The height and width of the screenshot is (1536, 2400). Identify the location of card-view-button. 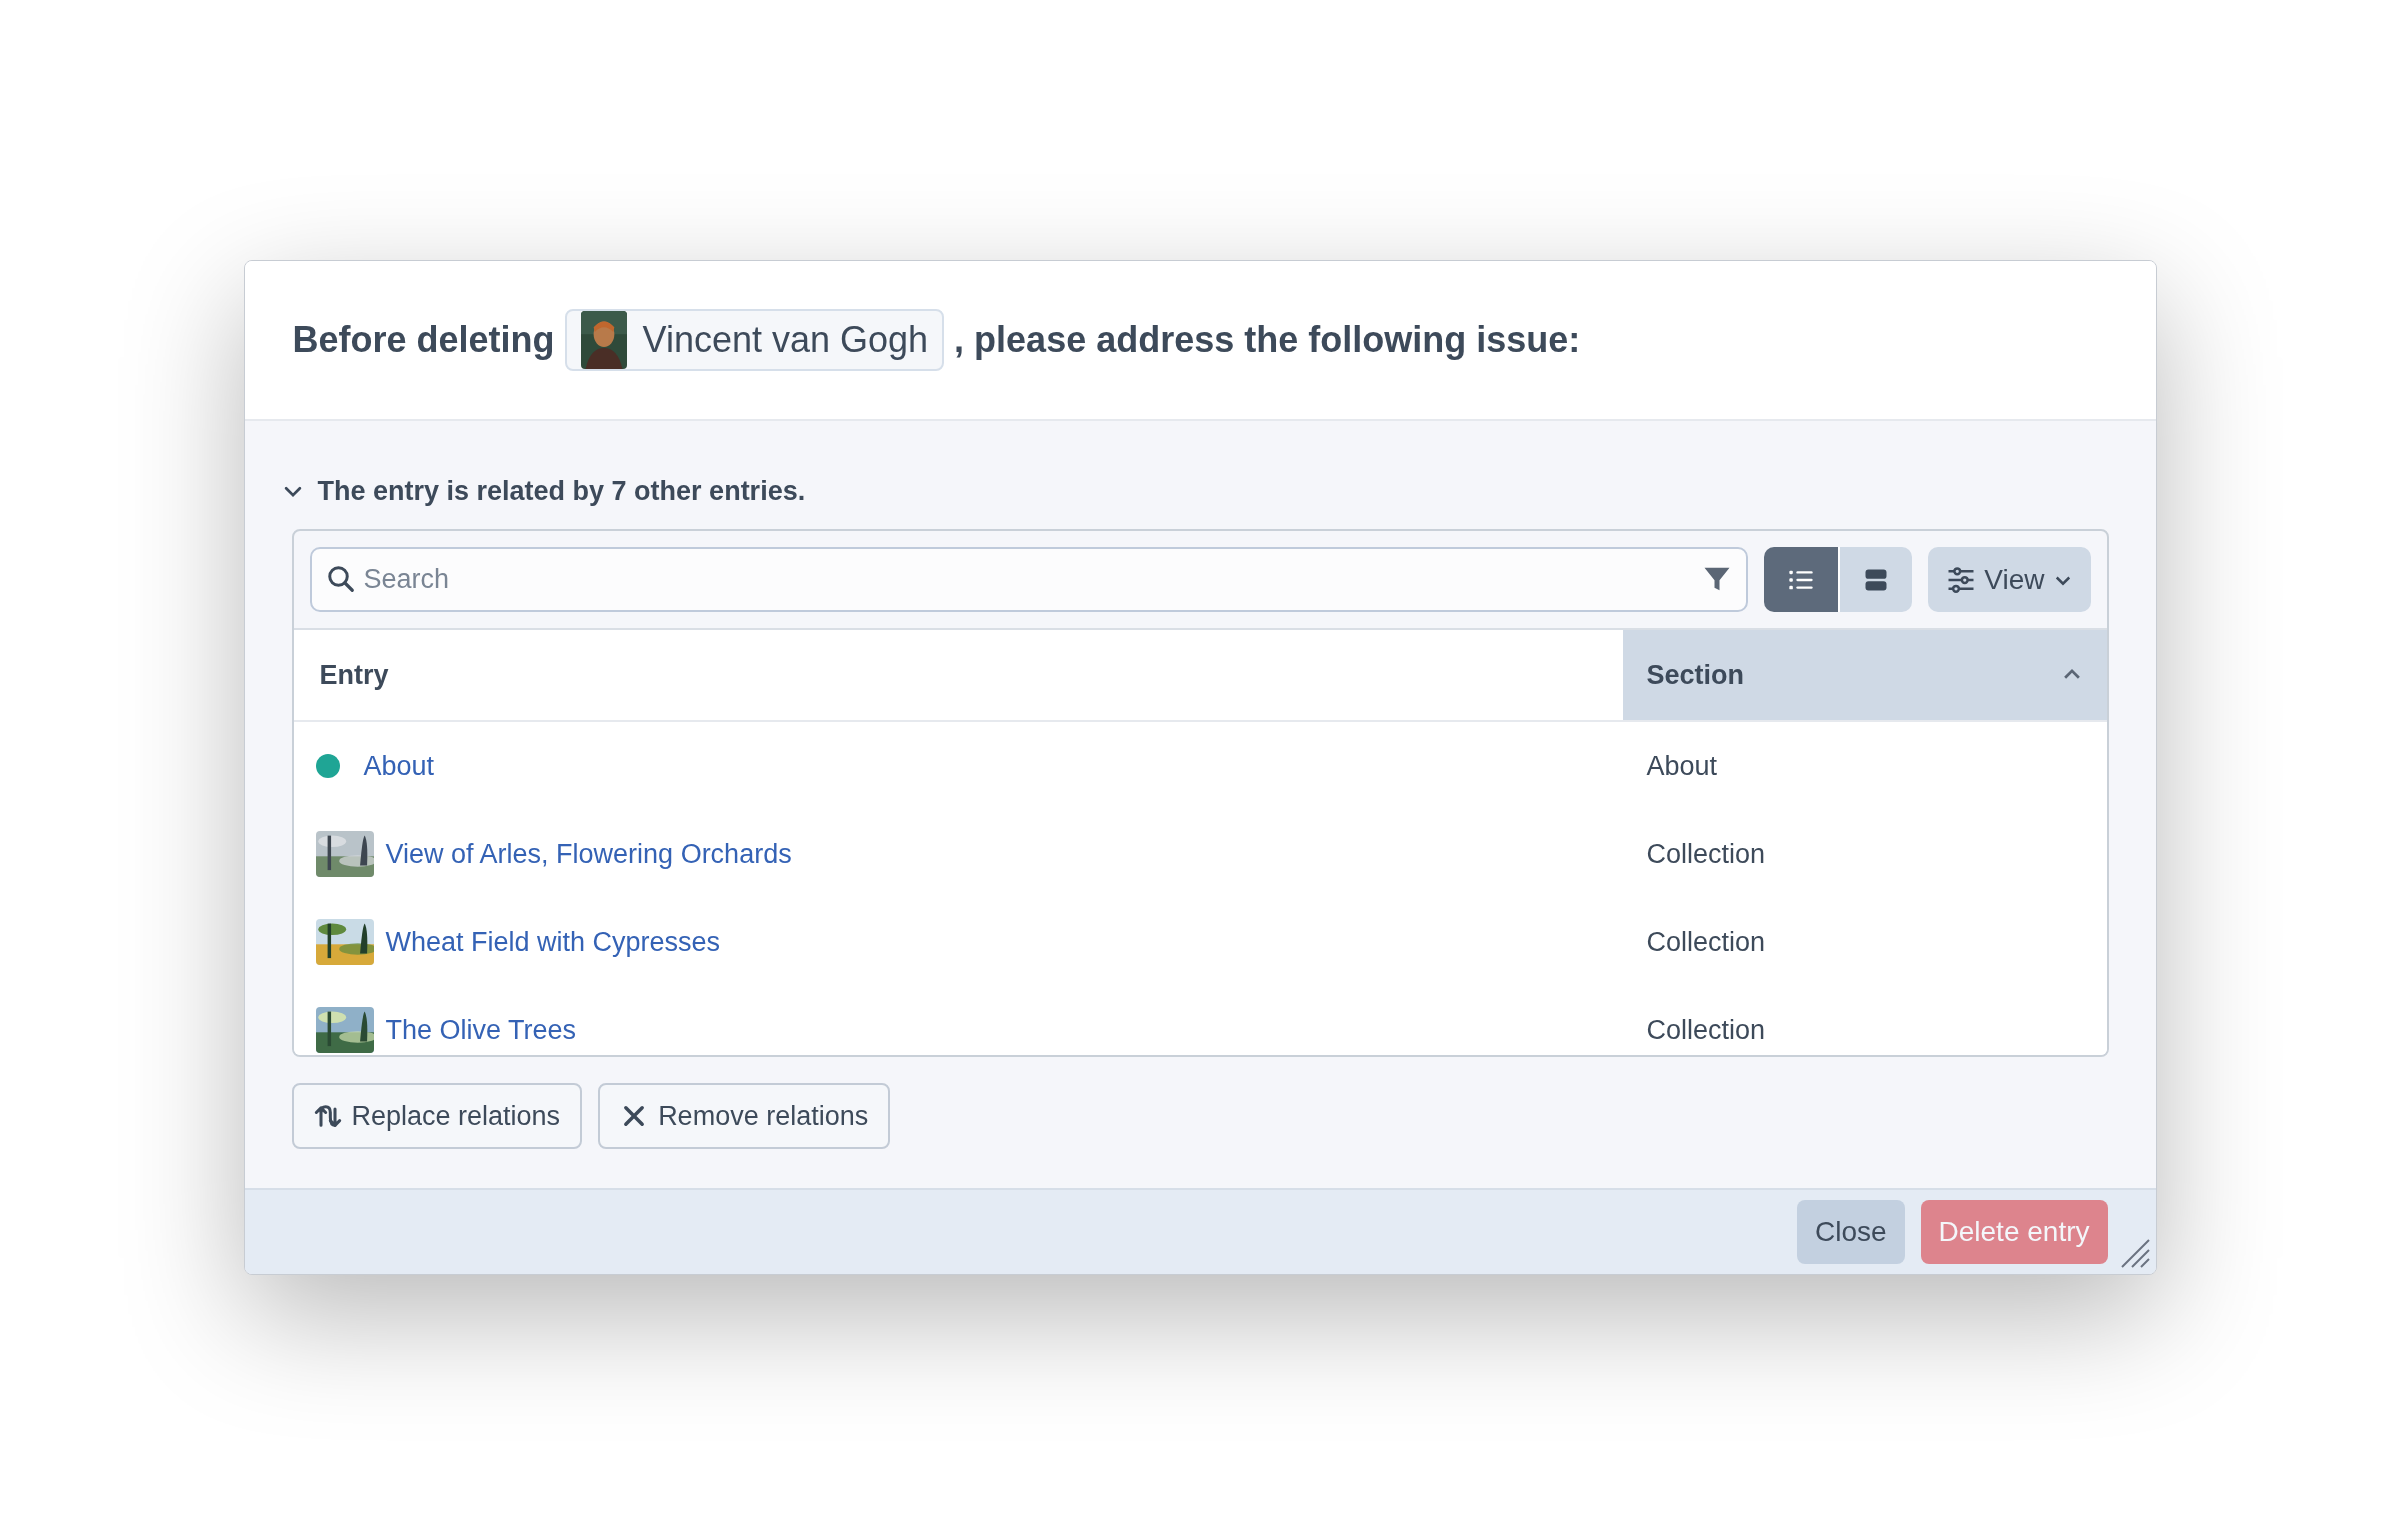
(1875, 579).